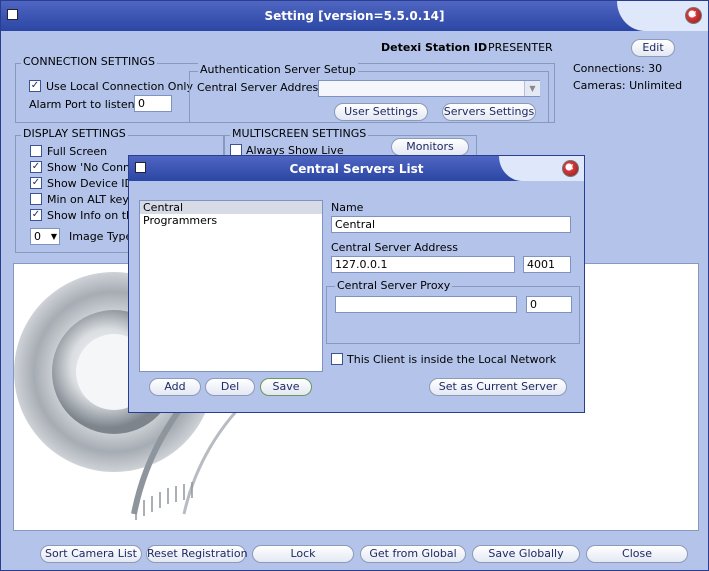 Image resolution: width=709 pixels, height=571 pixels. I want to click on use-local-connection-label: Use Local Connection Only, so click(119, 86).